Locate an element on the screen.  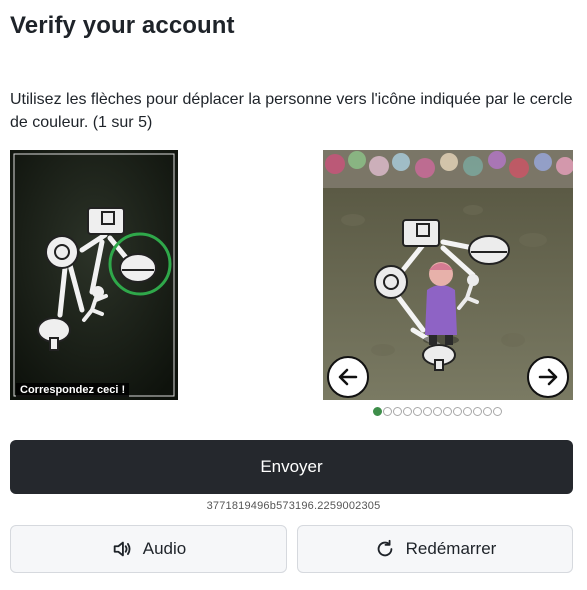
reference-image: Correspondez ceci ! is located at coordinates (94, 275).